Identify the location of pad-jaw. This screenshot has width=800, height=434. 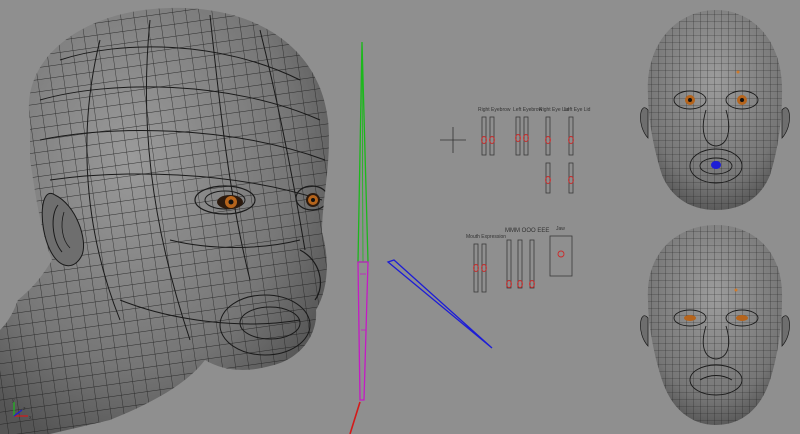
(561, 256).